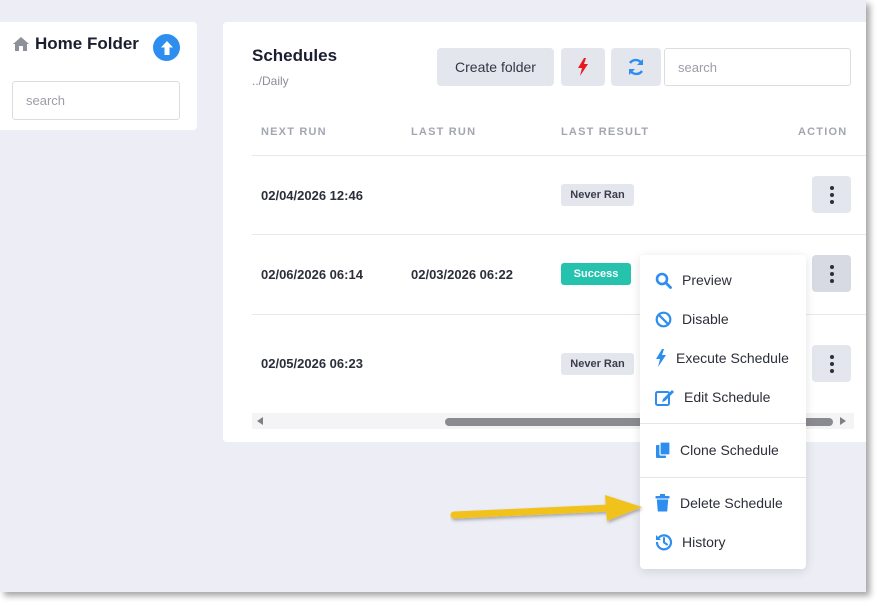 Image resolution: width=879 pixels, height=606 pixels. What do you see at coordinates (559, 155) in the screenshot?
I see `header-divider` at bounding box center [559, 155].